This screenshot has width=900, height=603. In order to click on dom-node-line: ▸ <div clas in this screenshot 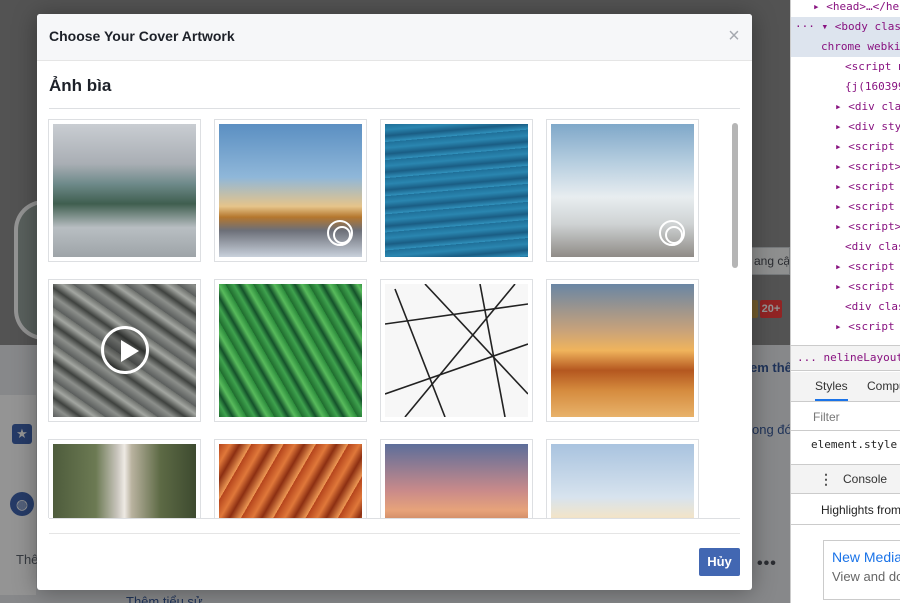, I will do `click(845, 107)`.